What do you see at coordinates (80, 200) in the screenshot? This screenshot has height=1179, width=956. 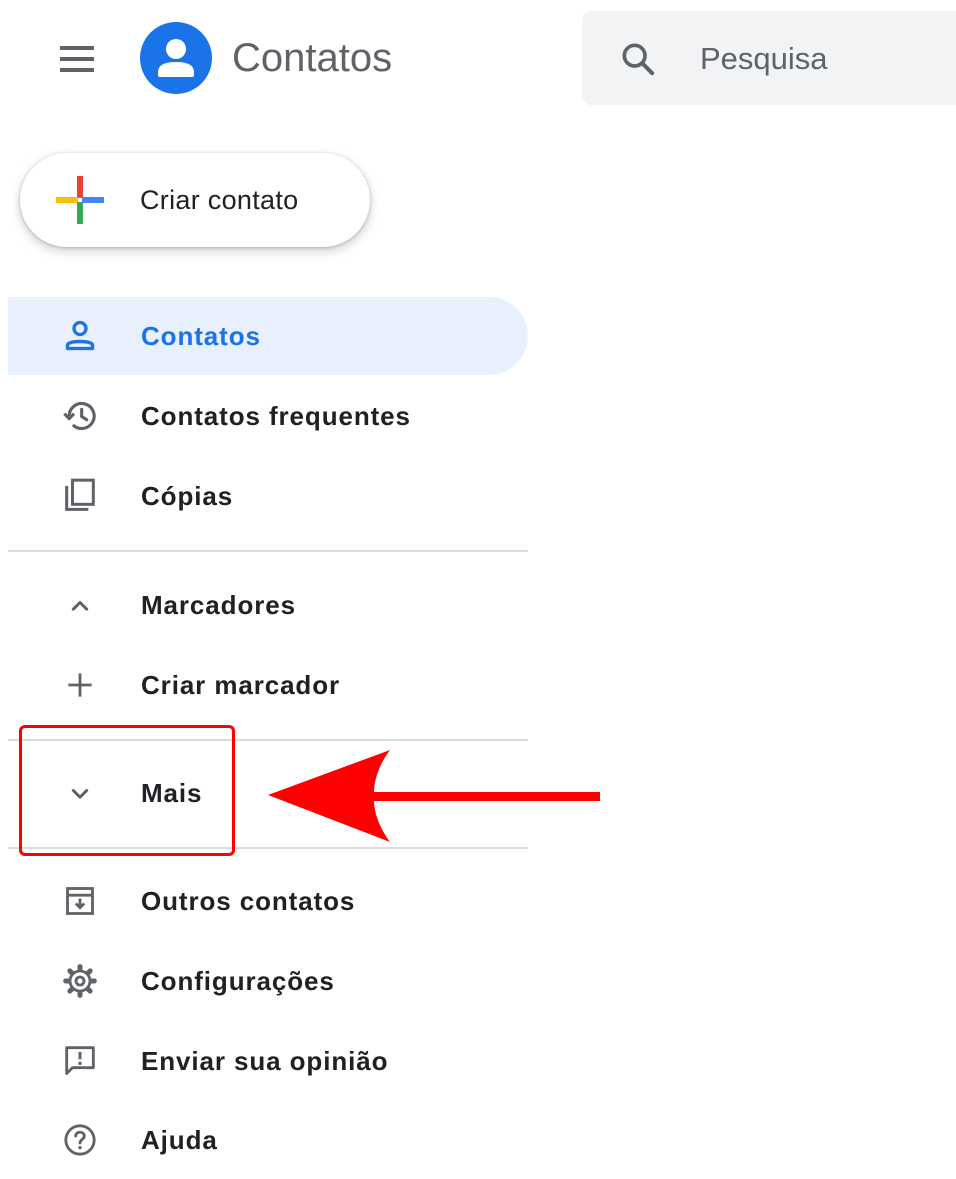 I see `colored-plus-icon` at bounding box center [80, 200].